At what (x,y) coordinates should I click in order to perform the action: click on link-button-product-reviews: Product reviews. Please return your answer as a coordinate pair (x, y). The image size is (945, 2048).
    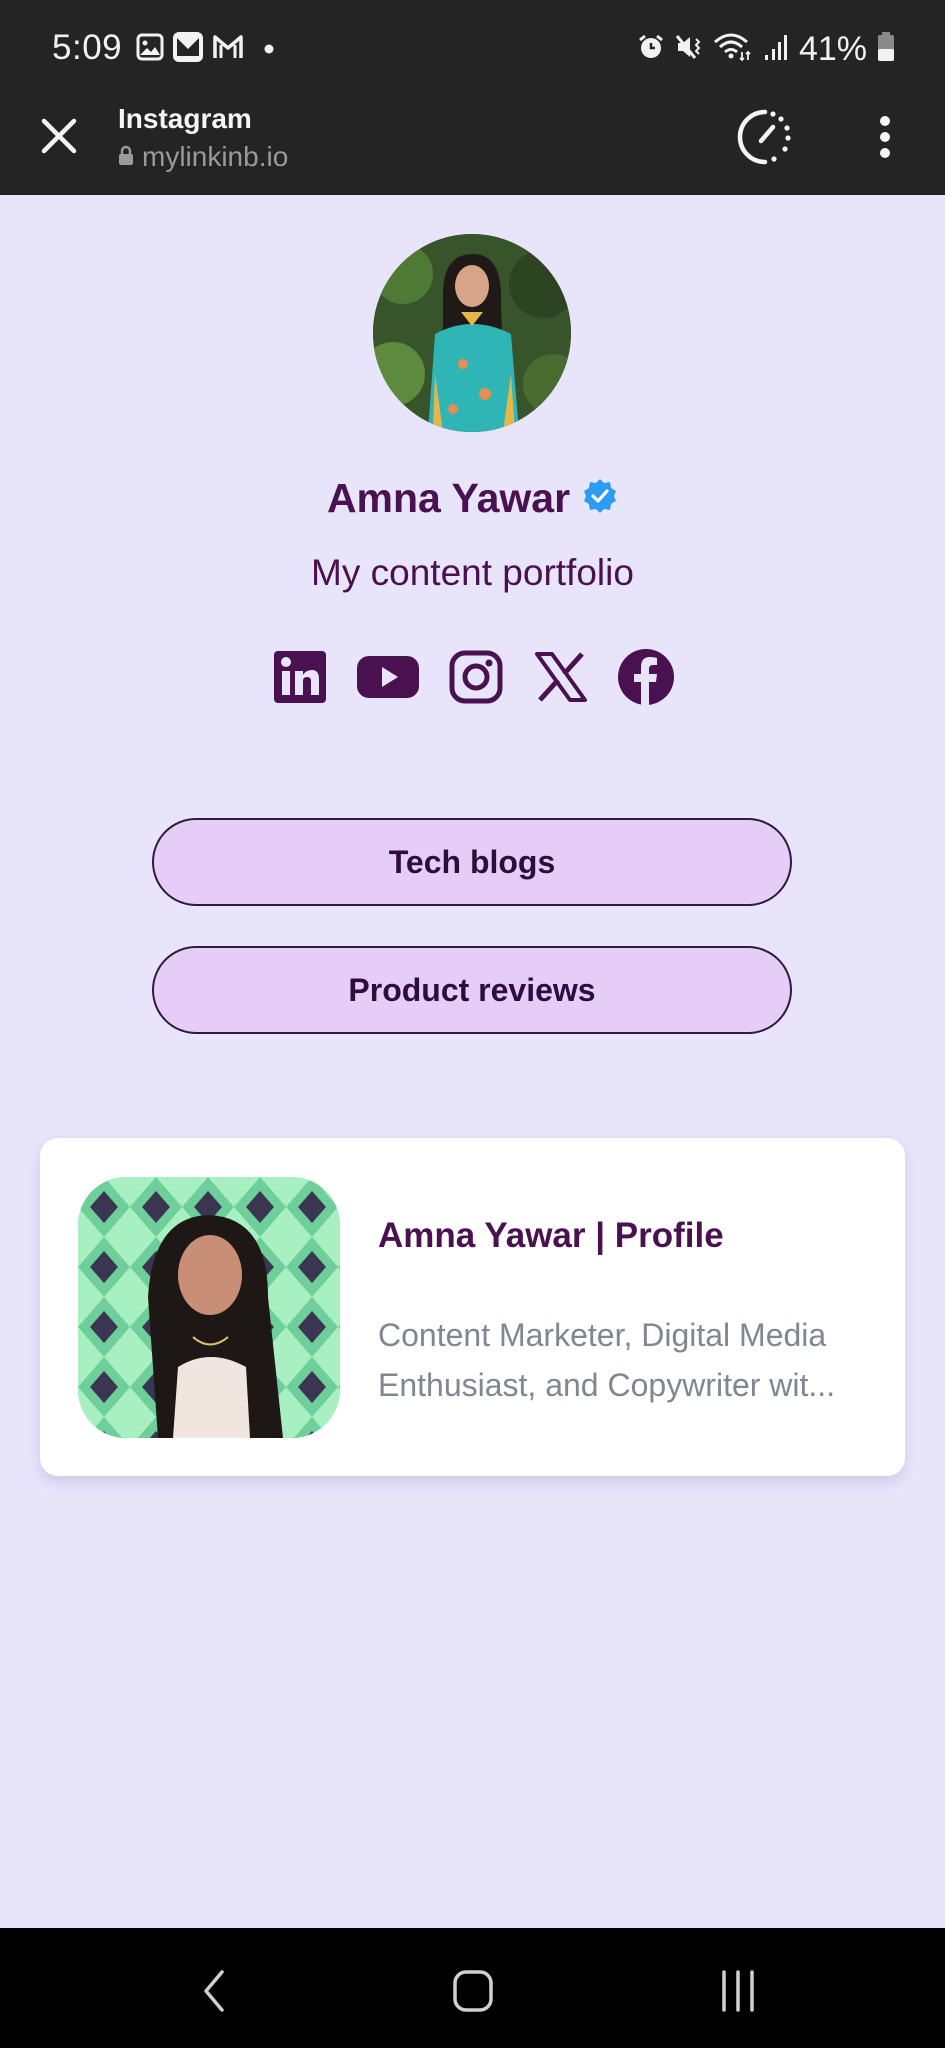
    Looking at the image, I should click on (472, 990).